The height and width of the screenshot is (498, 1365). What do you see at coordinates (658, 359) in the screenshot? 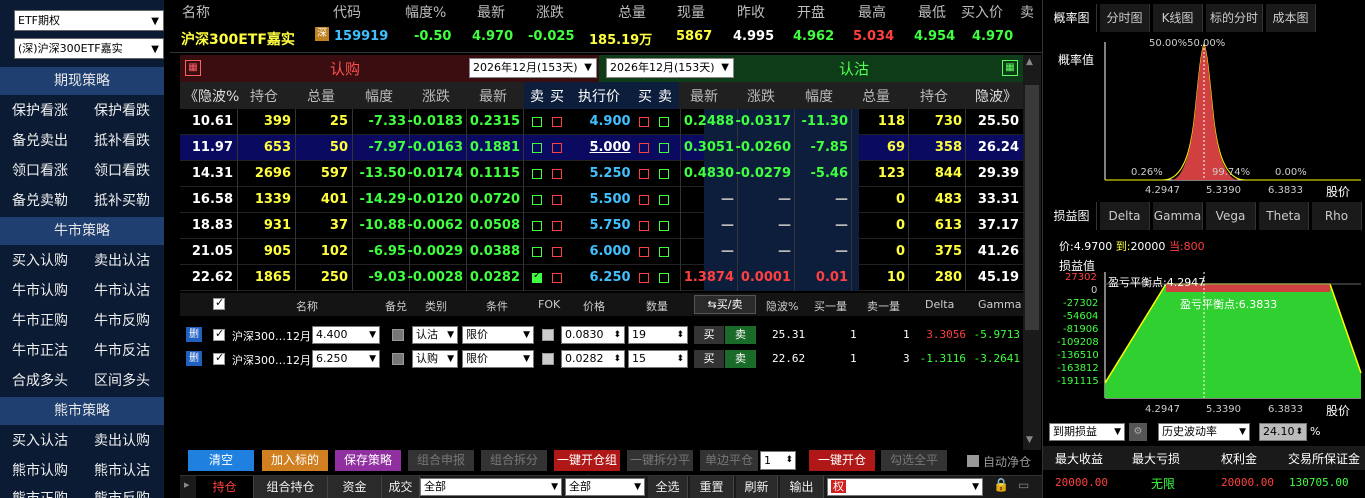
I see `order-qty-stepper: 15 ⬍` at bounding box center [658, 359].